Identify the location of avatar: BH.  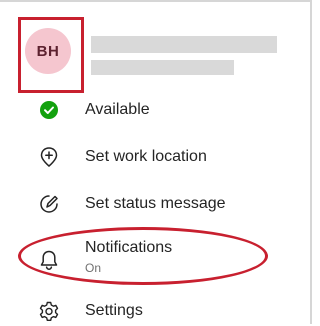
(48, 51).